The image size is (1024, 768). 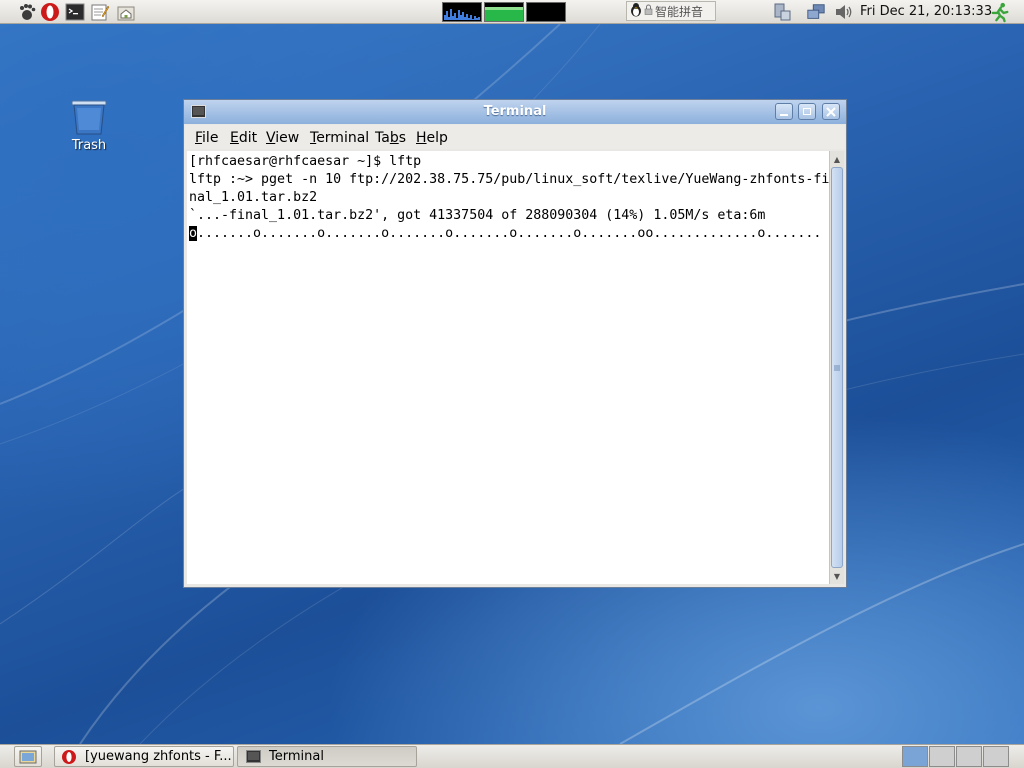 I want to click on input-method-indicator: 智能拼音, so click(x=671, y=11).